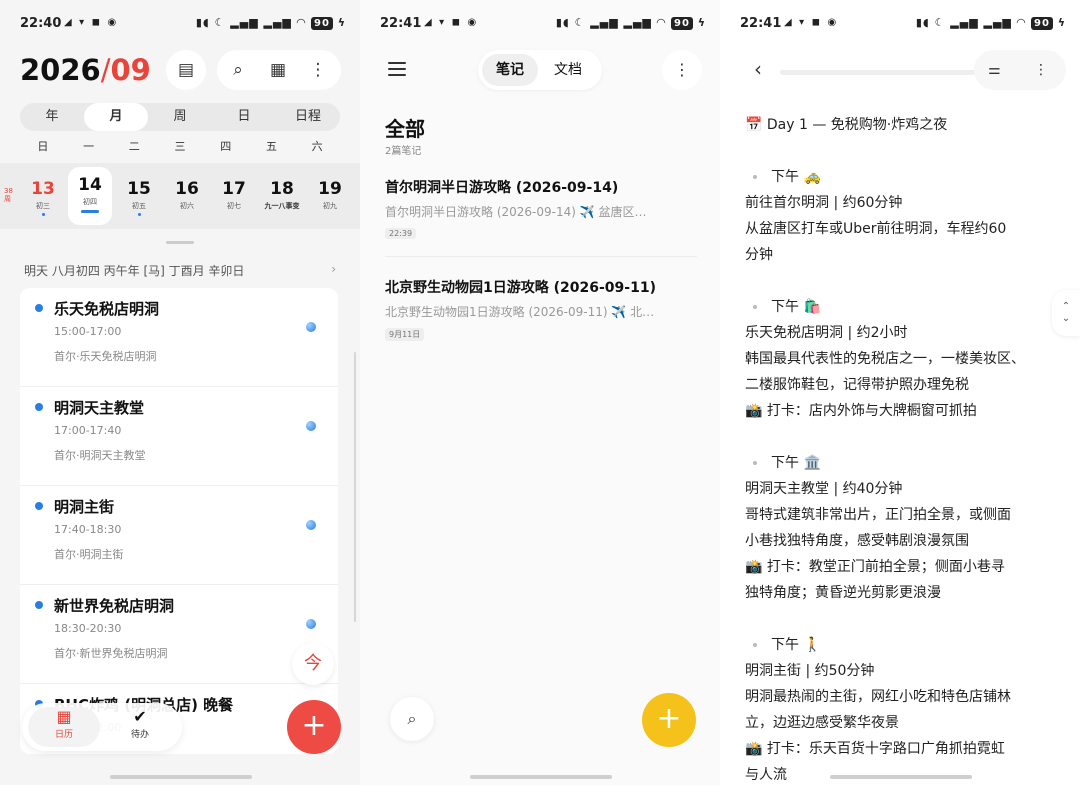 The width and height of the screenshot is (1080, 785). Describe the element at coordinates (43, 206) in the screenshot. I see `lunar-label: 初三` at that location.